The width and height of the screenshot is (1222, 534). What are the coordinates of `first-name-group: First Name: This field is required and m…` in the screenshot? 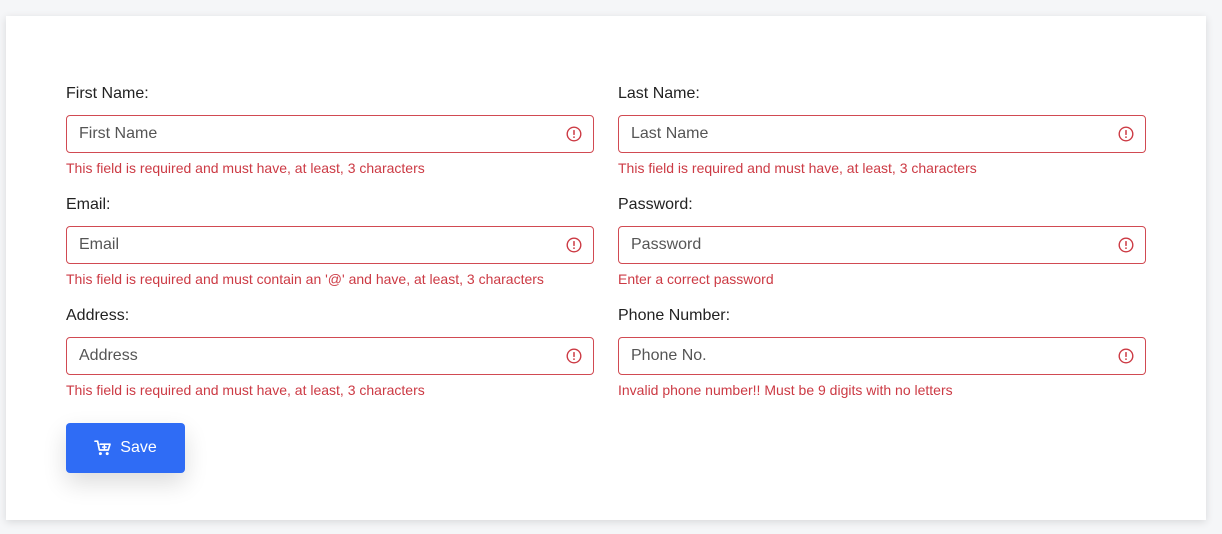 It's located at (330, 130).